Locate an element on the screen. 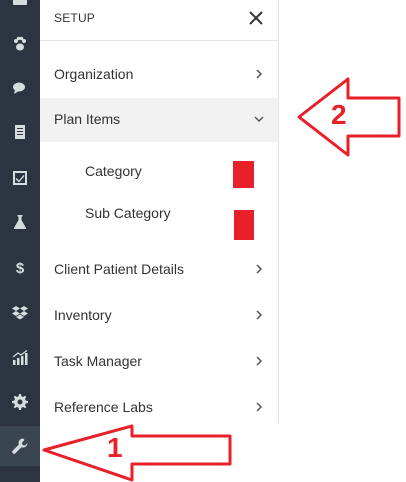 The width and height of the screenshot is (406, 482). menu-item-label: Task Manager is located at coordinates (98, 361).